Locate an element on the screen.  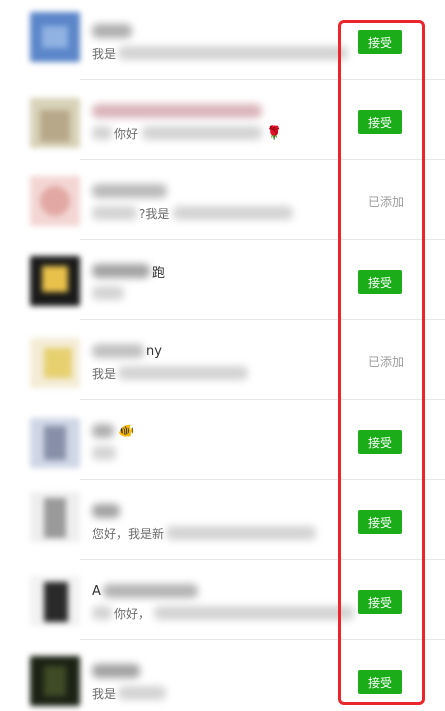
message-text: 你好 is located at coordinates (126, 133).